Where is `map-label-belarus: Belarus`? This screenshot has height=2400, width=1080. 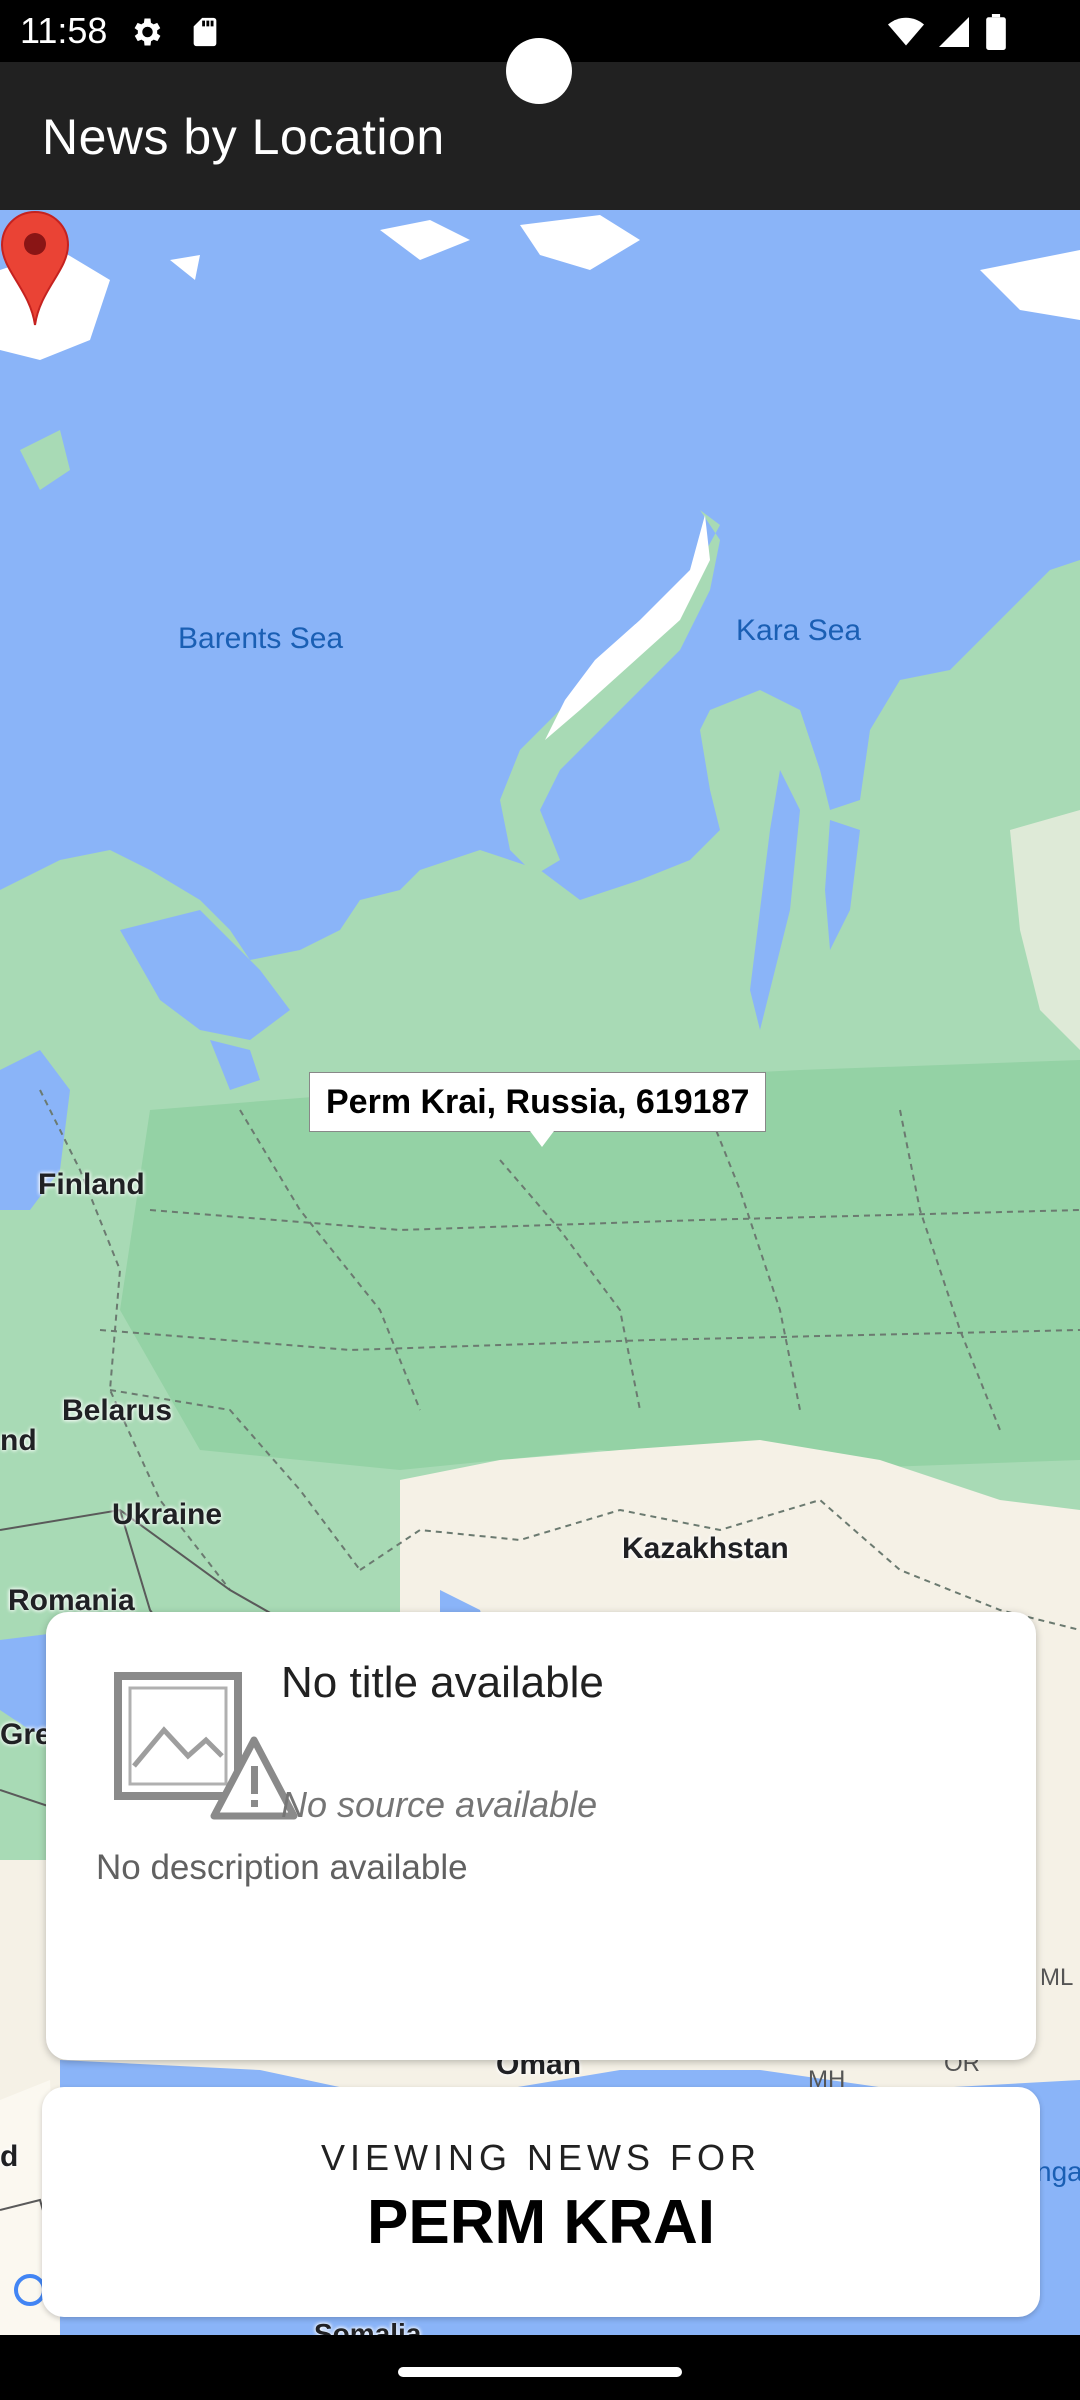 map-label-belarus: Belarus is located at coordinates (117, 1410).